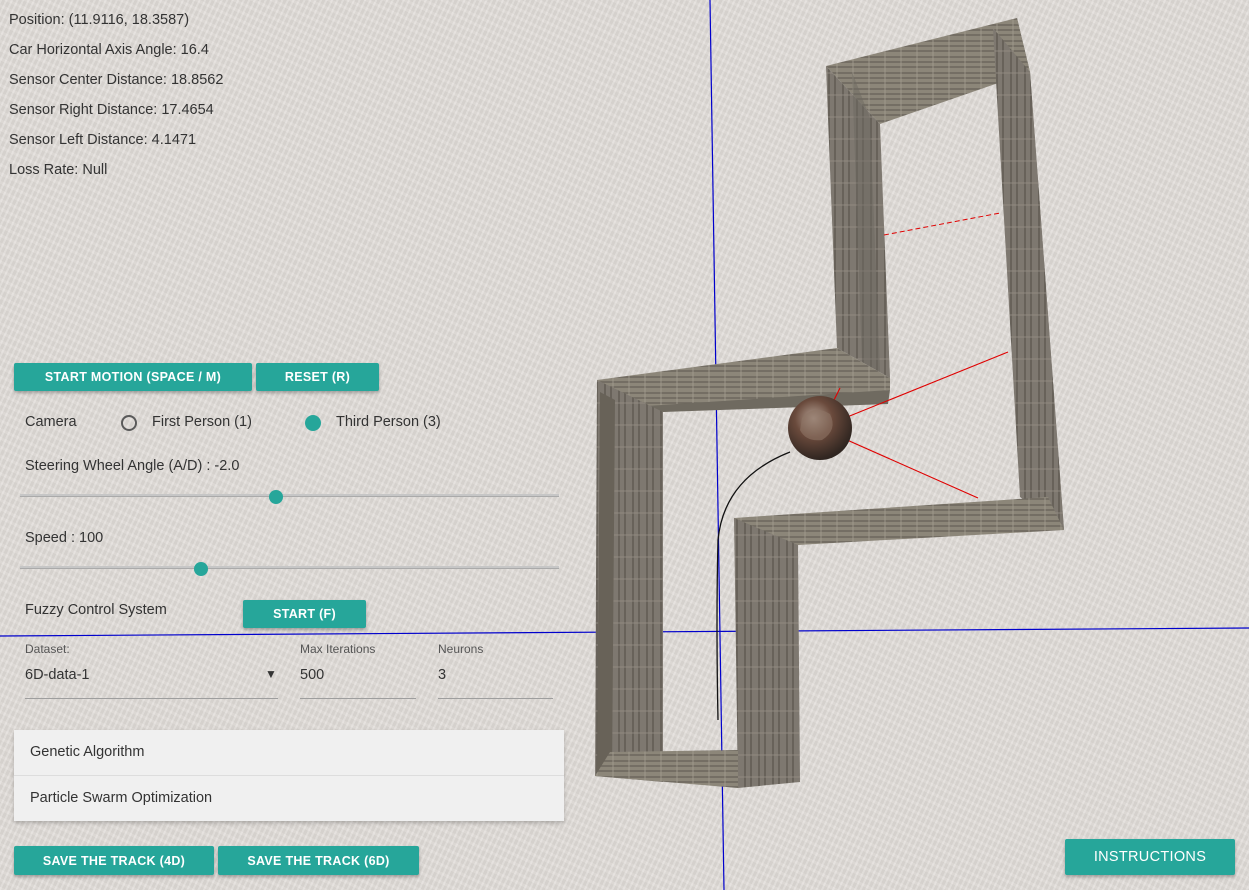  I want to click on wall-right, so click(1028, 279).